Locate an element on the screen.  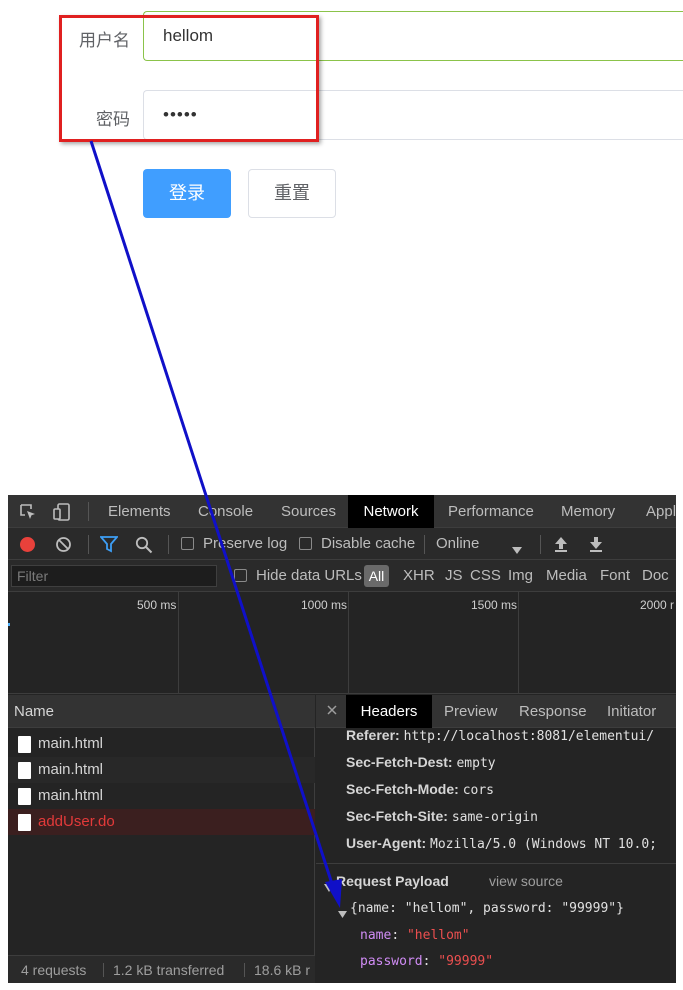
dropdown-arrow-icon is located at coordinates (517, 549).